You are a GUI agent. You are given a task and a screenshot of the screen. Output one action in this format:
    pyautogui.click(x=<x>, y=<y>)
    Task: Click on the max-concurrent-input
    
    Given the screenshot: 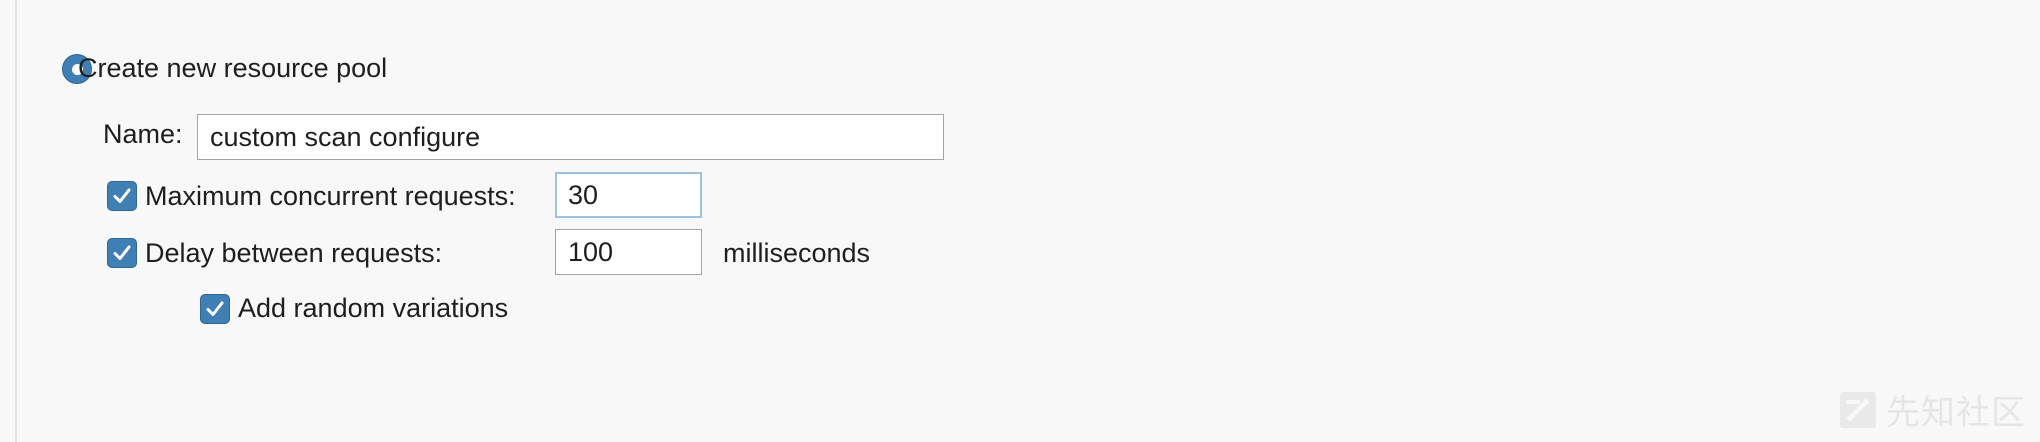 What is the action you would take?
    pyautogui.click(x=628, y=195)
    